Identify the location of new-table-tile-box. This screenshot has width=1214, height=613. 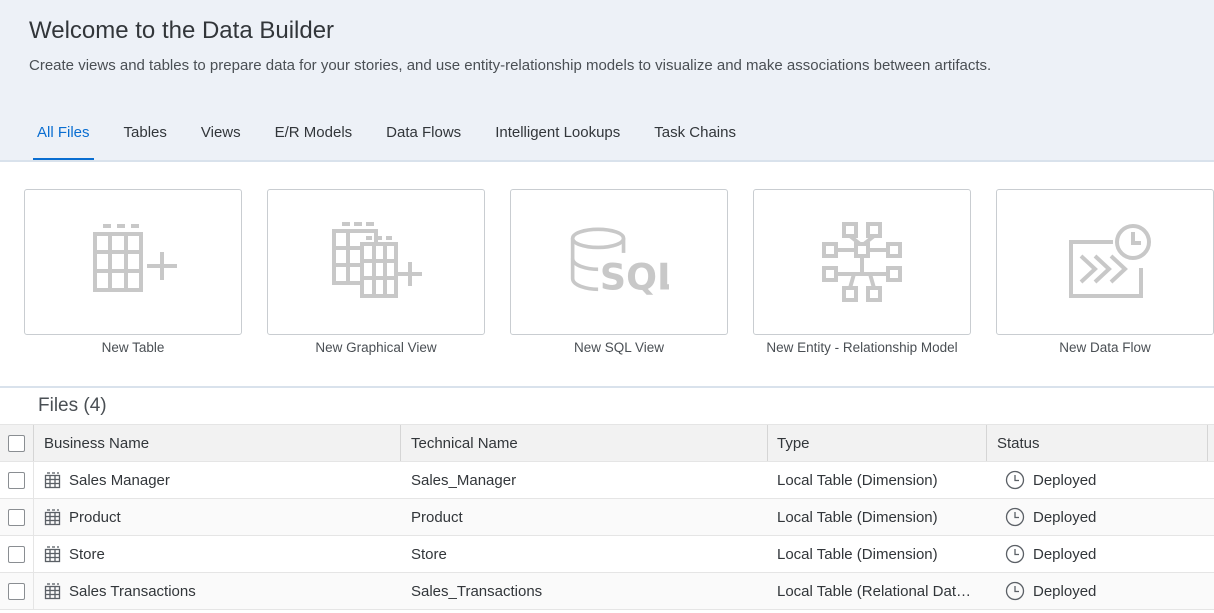
(133, 262).